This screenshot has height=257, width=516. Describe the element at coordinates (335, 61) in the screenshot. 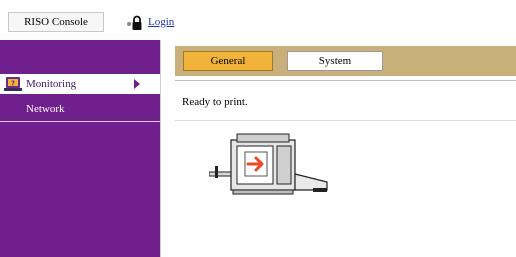

I see `tab-system: System` at that location.